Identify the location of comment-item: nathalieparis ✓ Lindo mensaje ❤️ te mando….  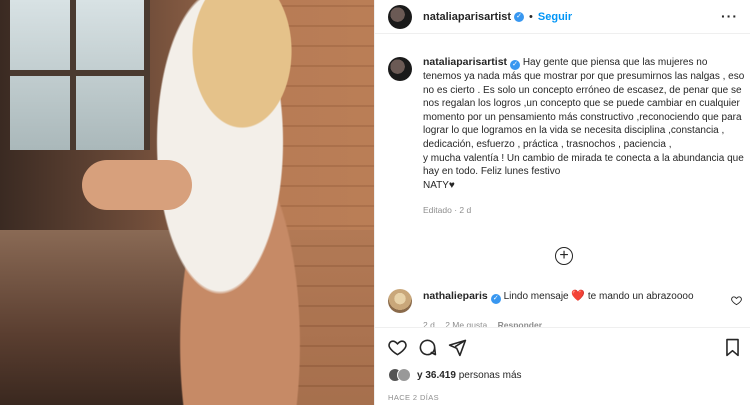
(568, 309).